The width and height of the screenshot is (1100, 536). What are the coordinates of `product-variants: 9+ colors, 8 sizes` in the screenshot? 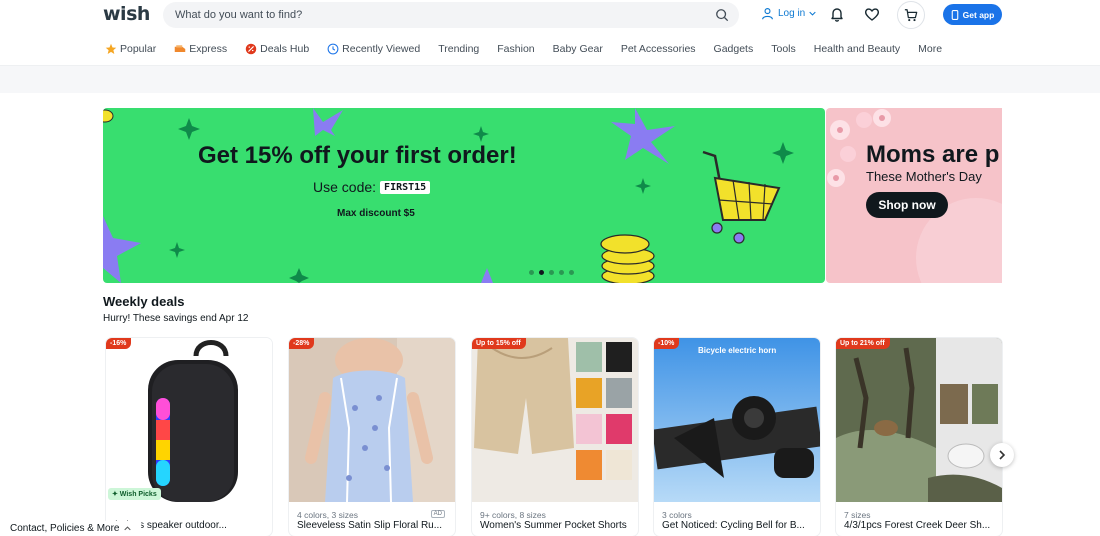 It's located at (513, 515).